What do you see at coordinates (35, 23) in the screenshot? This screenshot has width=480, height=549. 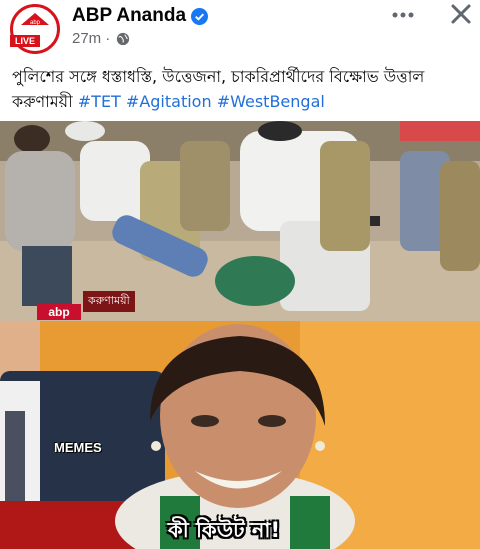 I see `svg-text: abp` at bounding box center [35, 23].